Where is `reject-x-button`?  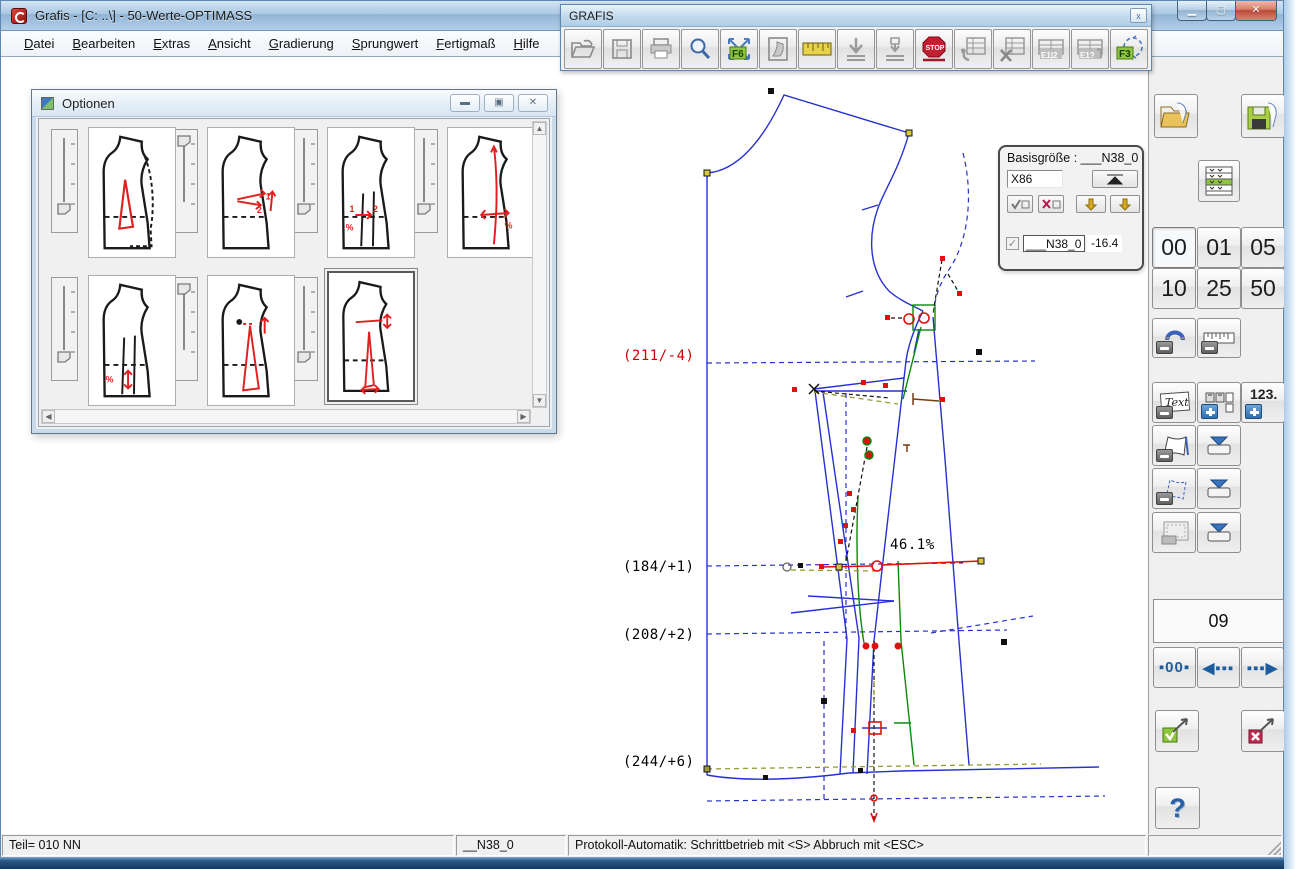 reject-x-button is located at coordinates (1051, 204).